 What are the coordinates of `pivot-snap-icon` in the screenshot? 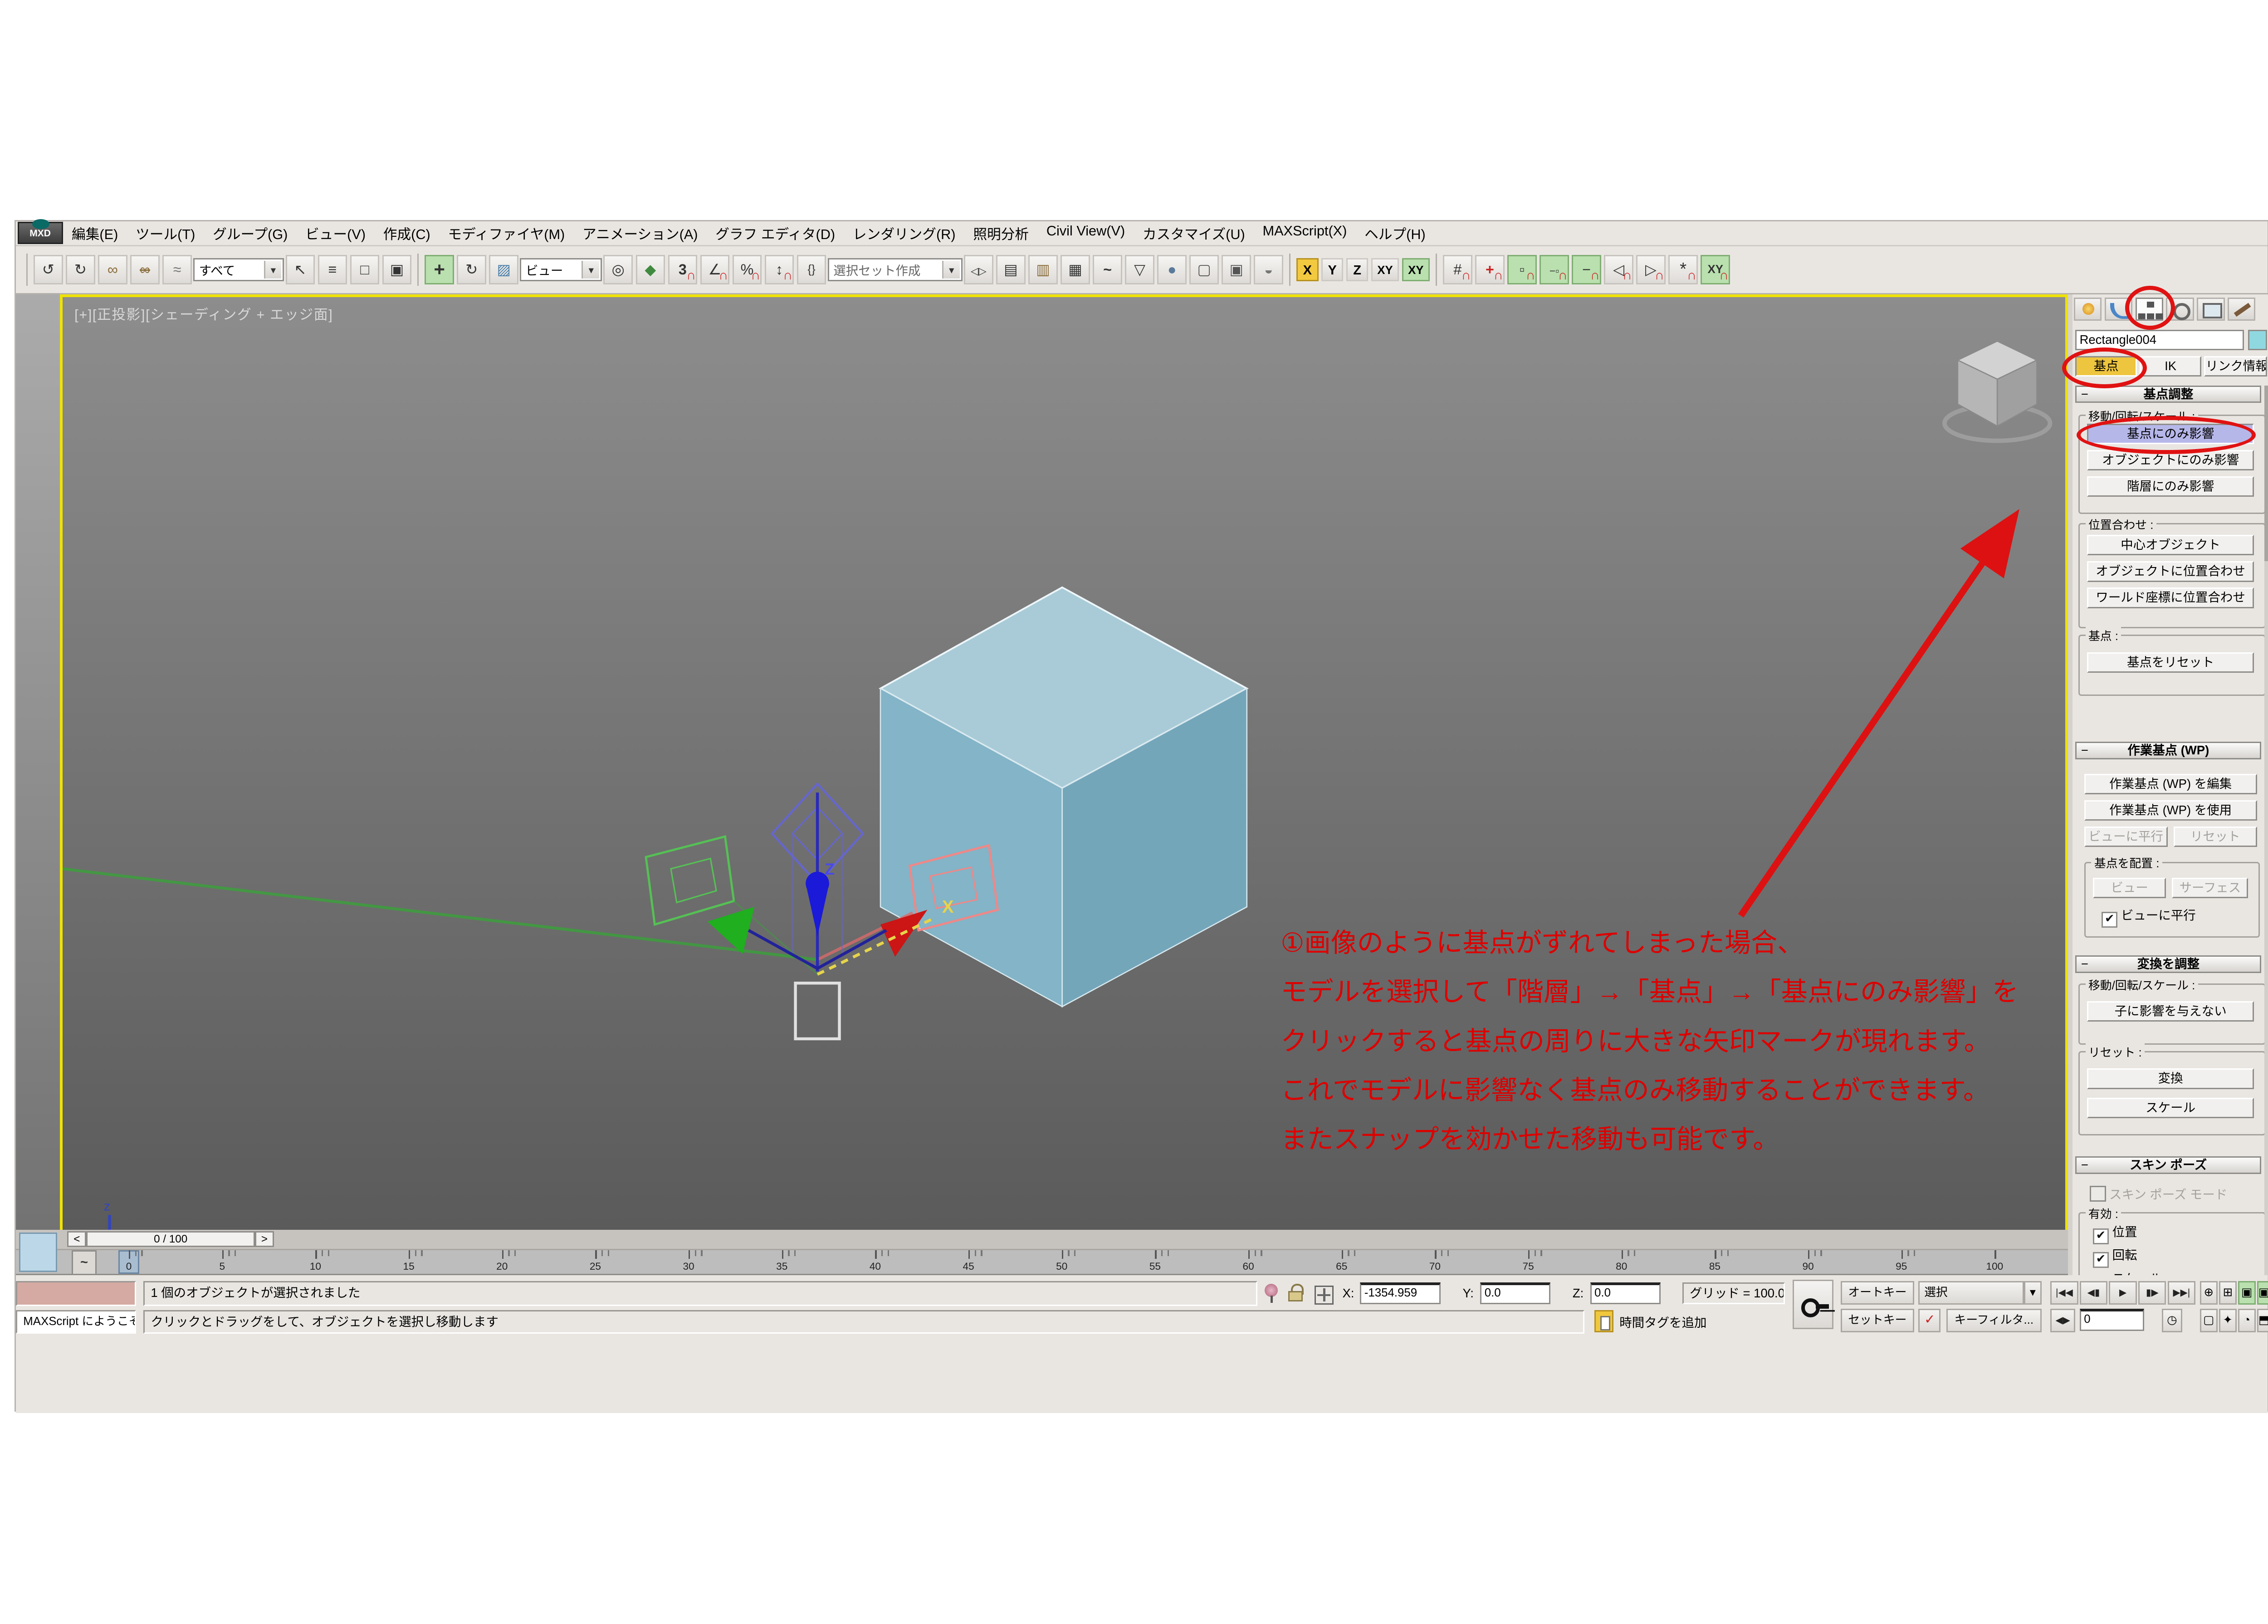 It's located at (1490, 269).